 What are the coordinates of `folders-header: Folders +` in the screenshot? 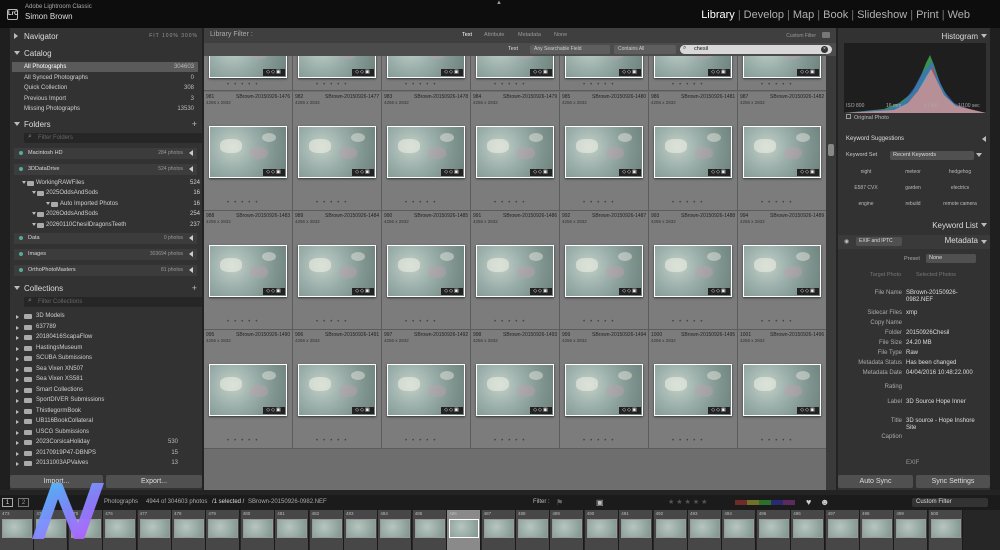 It's located at (106, 124).